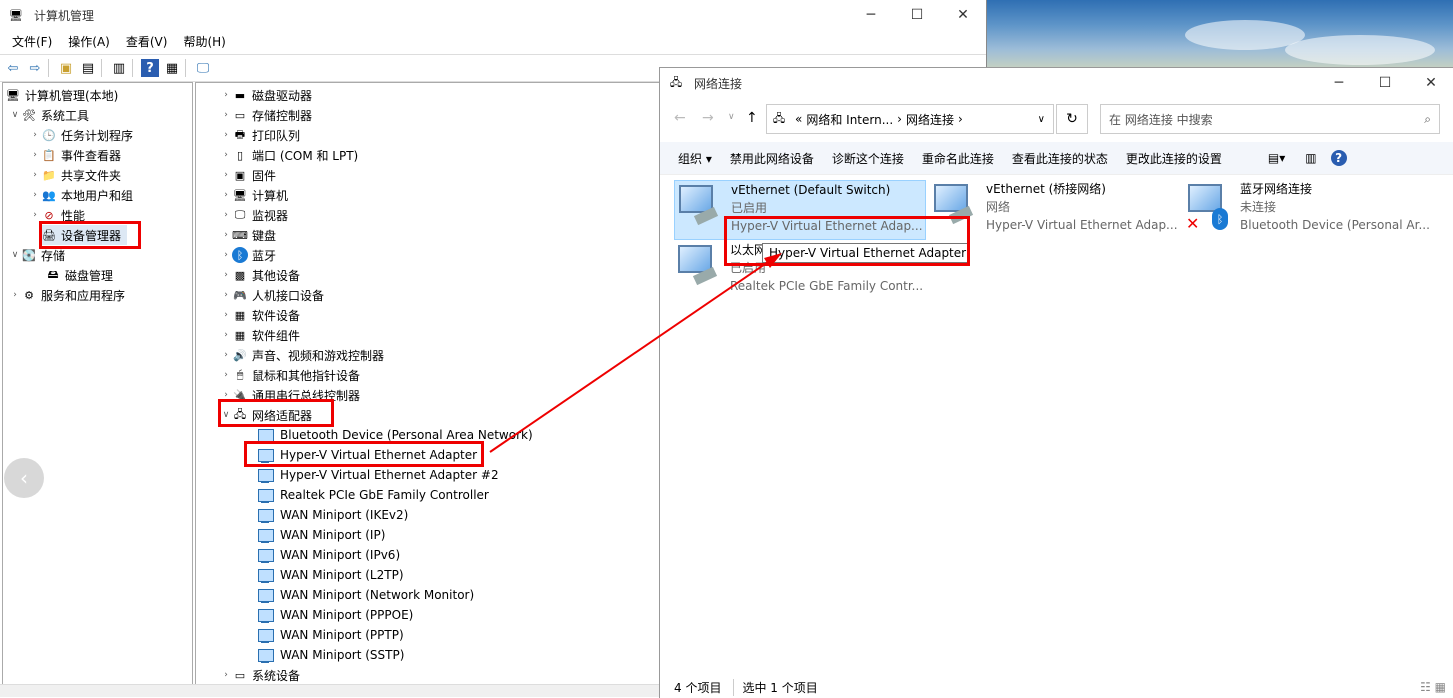  Describe the element at coordinates (958, 158) in the screenshot. I see `rename-button: 重命名此连接` at that location.